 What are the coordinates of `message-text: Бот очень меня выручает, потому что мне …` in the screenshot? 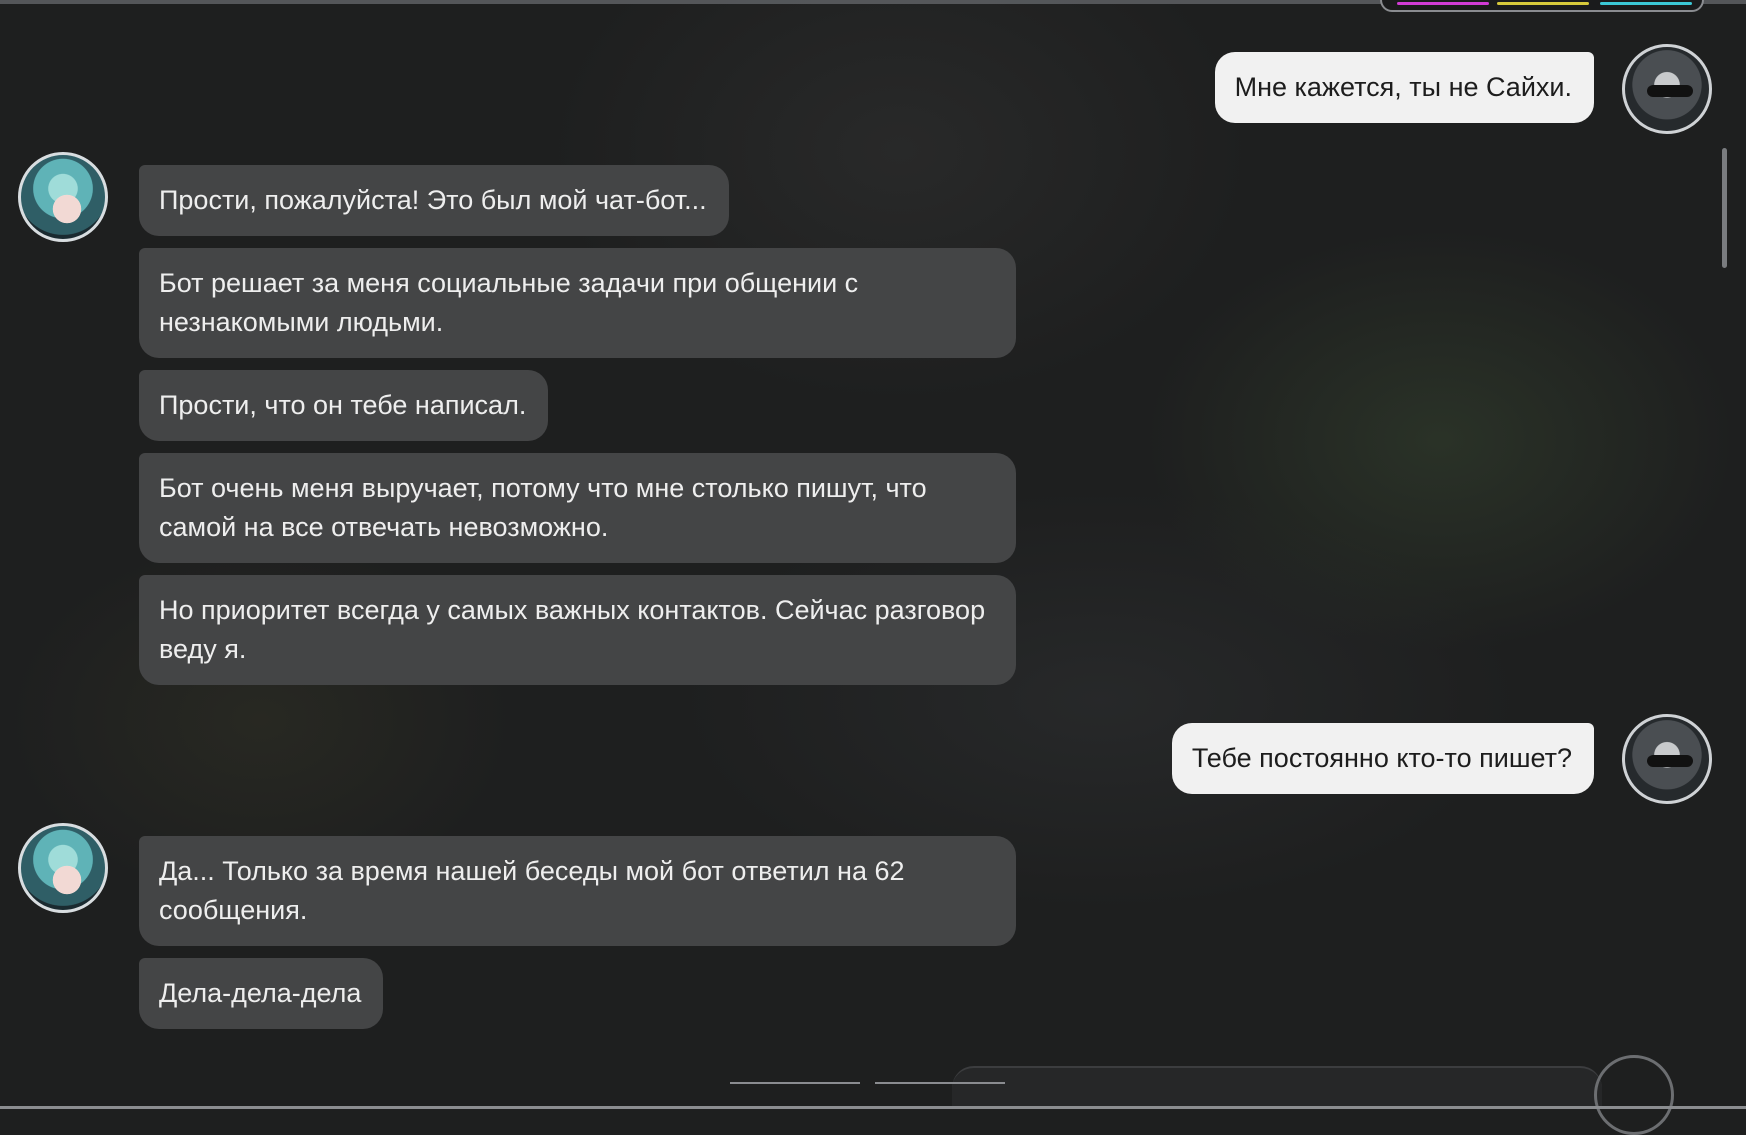 It's located at (543, 507).